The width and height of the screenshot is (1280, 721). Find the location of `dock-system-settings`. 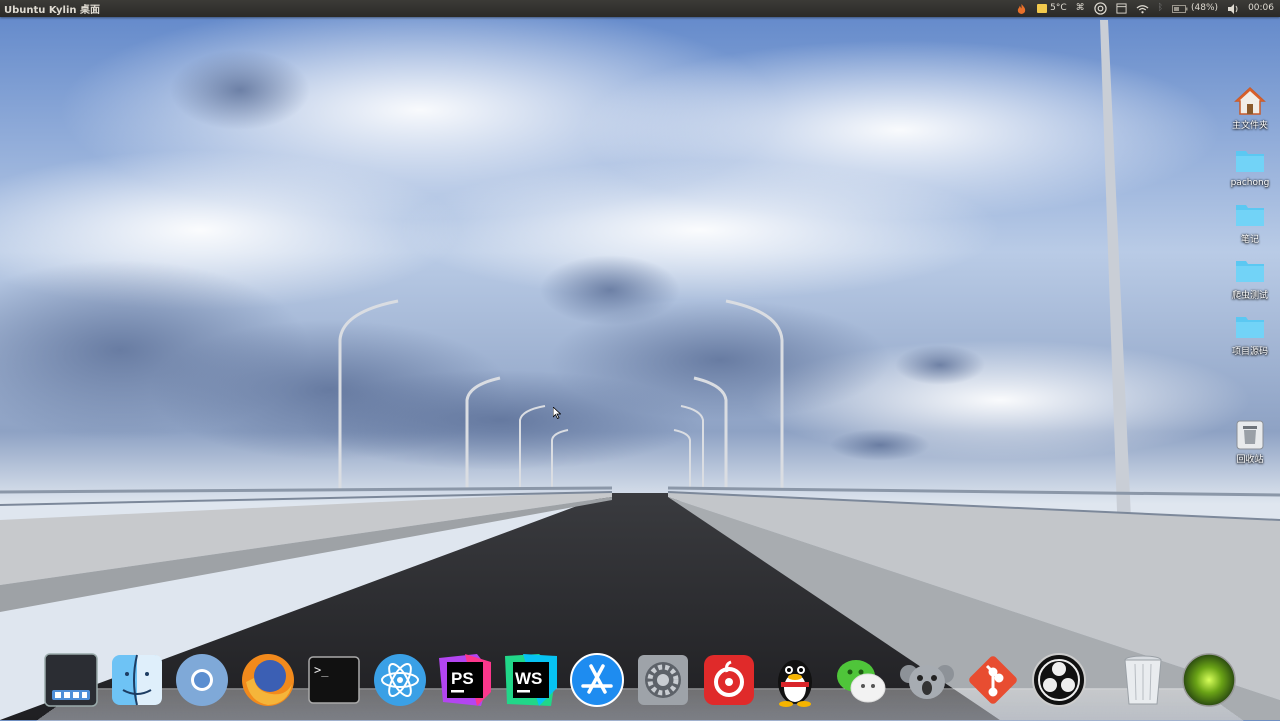

dock-system-settings is located at coordinates (663, 680).